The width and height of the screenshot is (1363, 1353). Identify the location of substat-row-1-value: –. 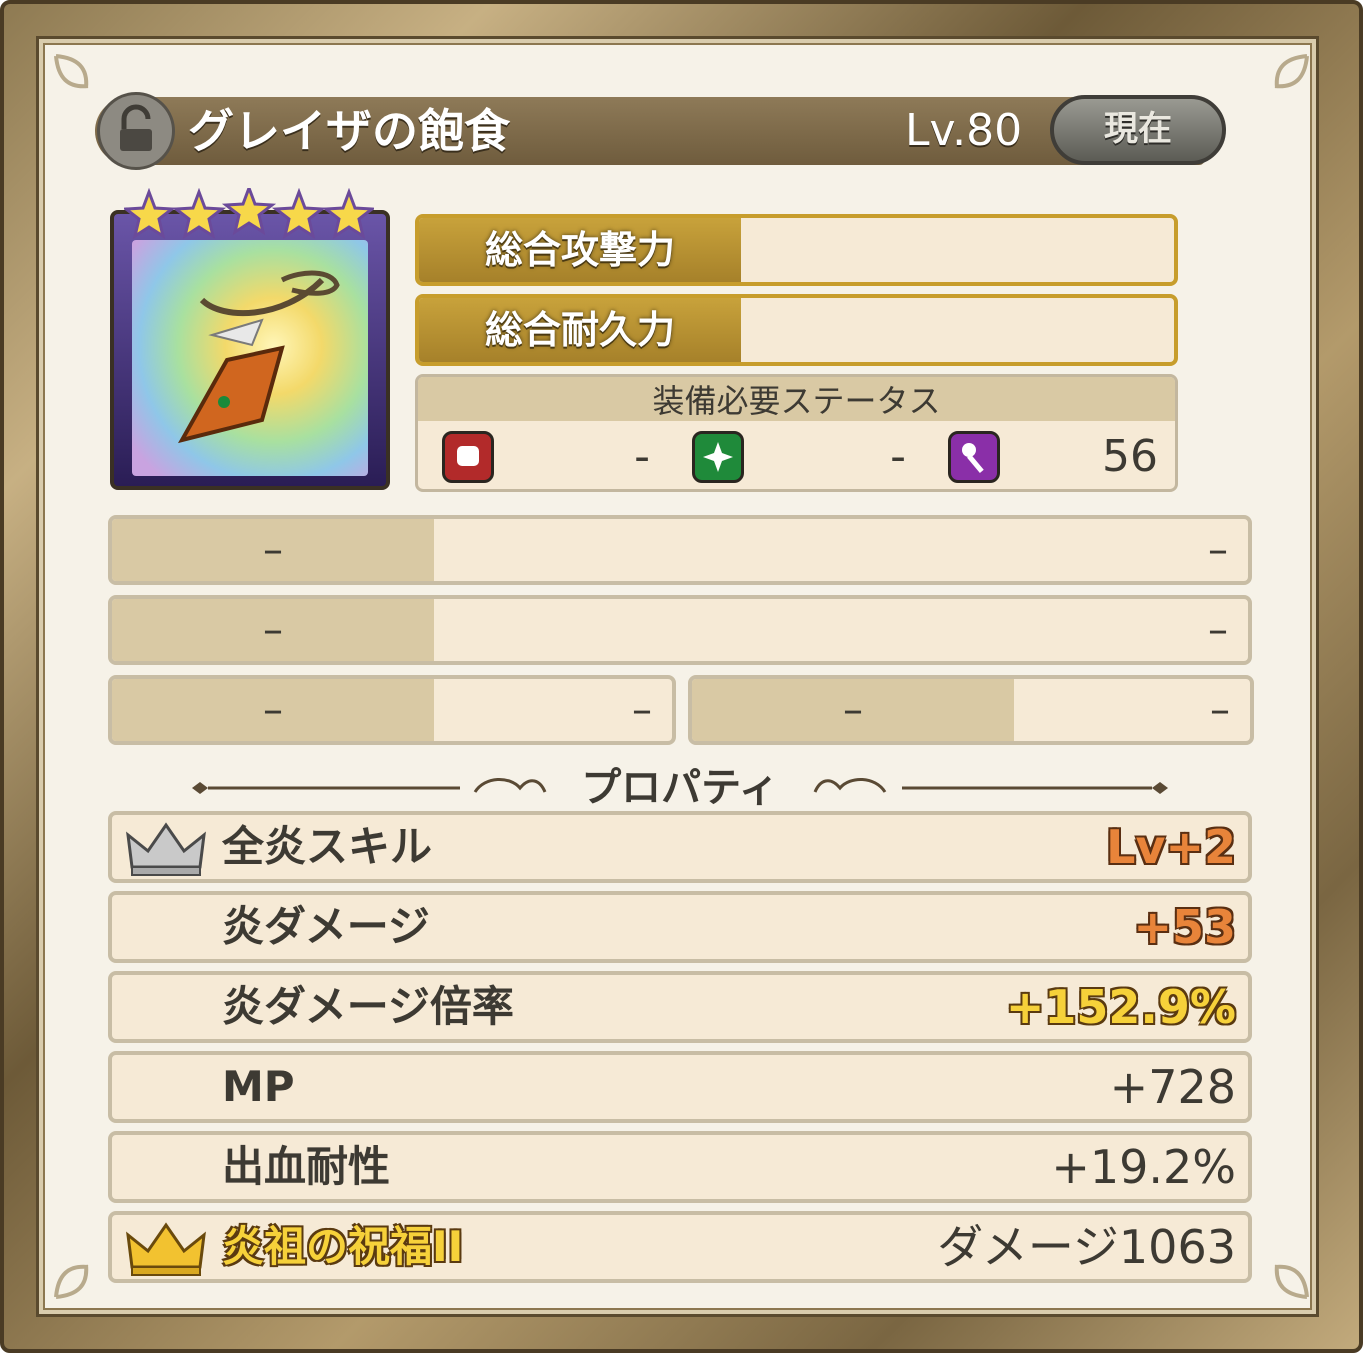
(1218, 550).